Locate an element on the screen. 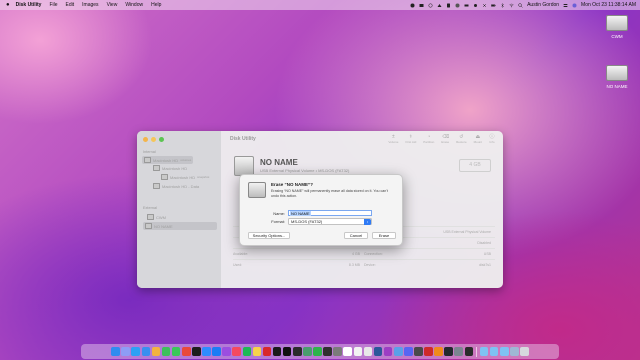 This screenshot has height=360, width=640. dock-vlc-icon is located at coordinates (438, 351).